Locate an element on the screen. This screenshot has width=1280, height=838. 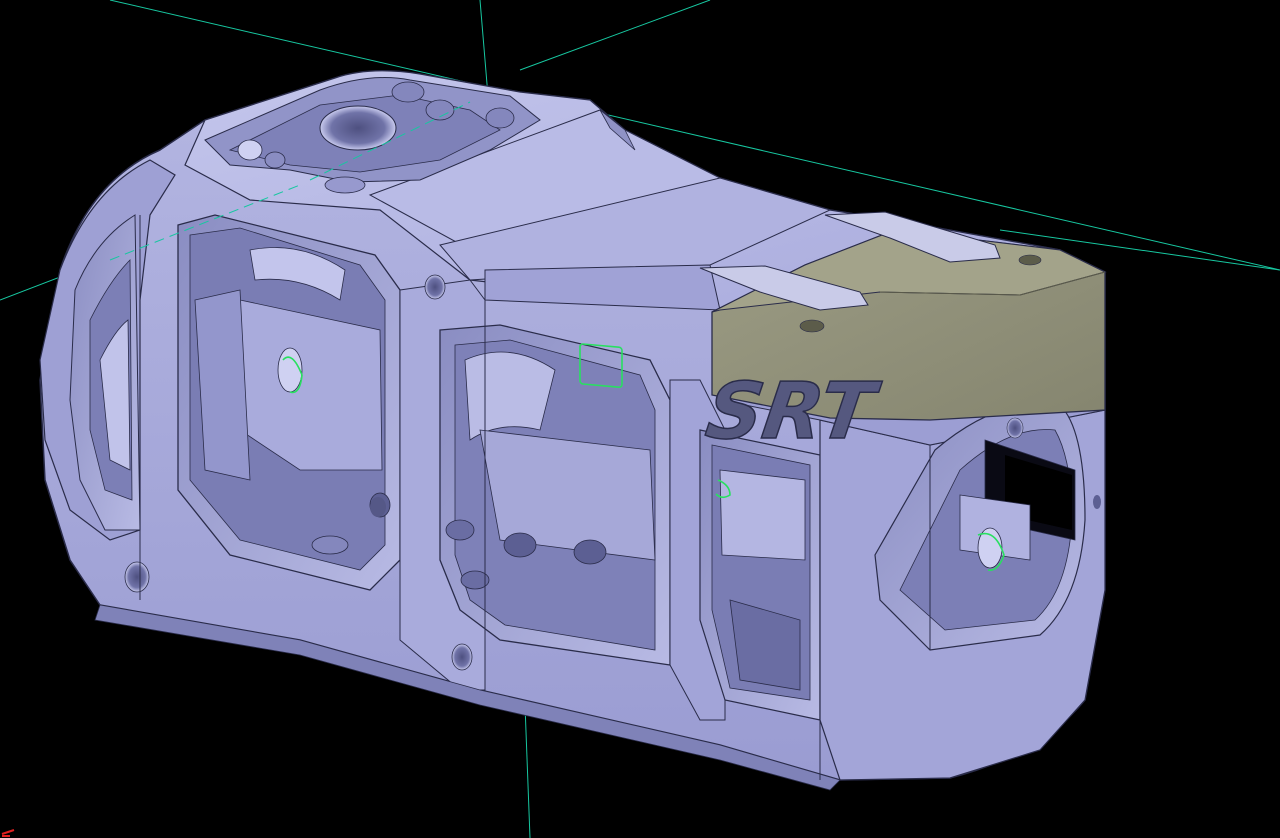
srt-engraving: SRT is located at coordinates (793, 412).